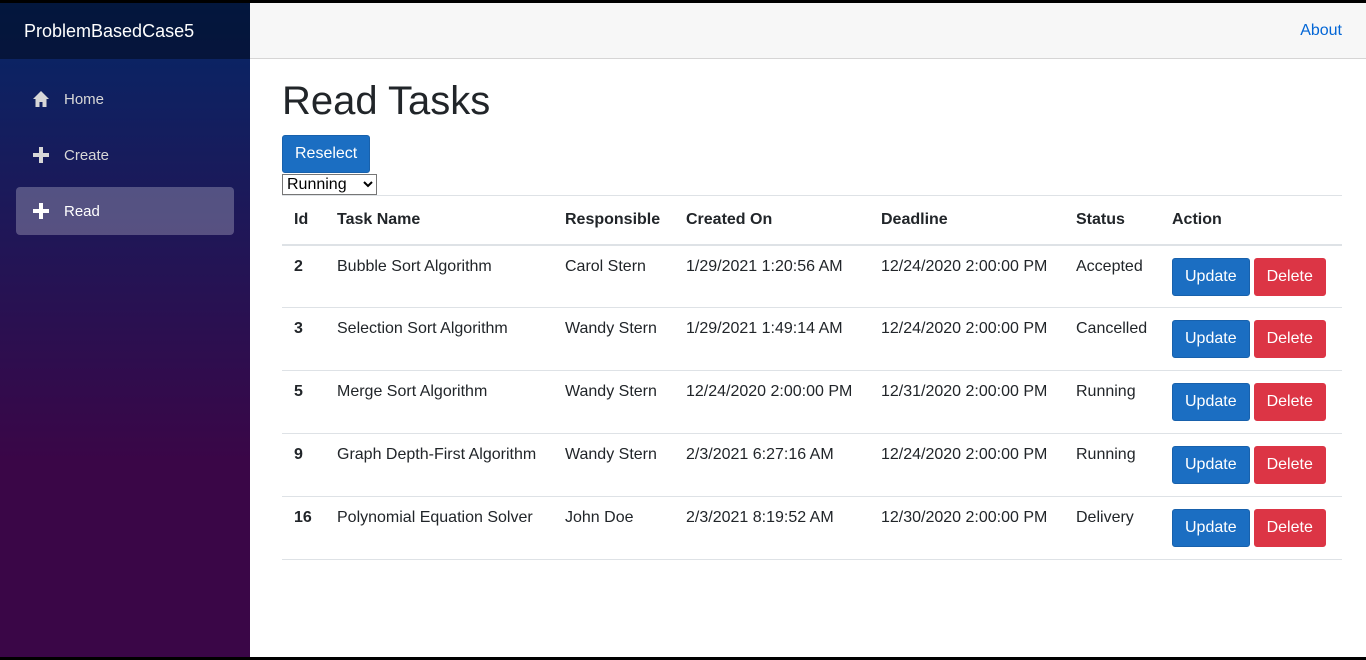 Image resolution: width=1366 pixels, height=660 pixels. Describe the element at coordinates (808, 31) in the screenshot. I see `top-bar: About` at that location.